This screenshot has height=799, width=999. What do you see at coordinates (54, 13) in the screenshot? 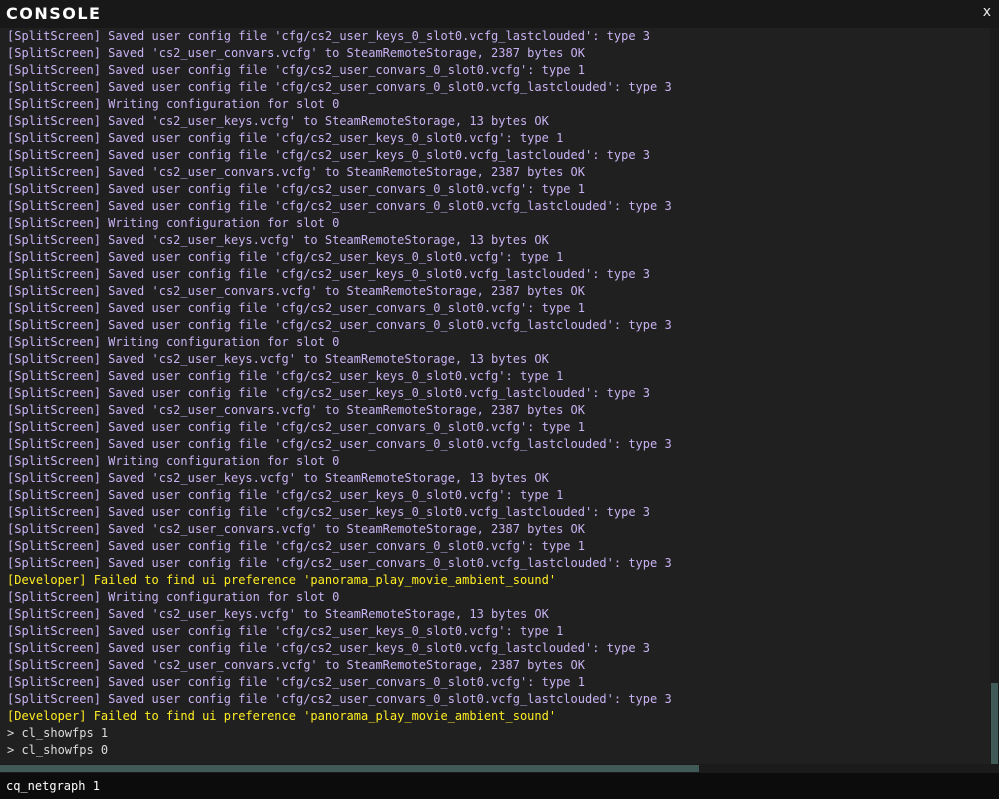
I see `console-title: CONSOLE` at bounding box center [54, 13].